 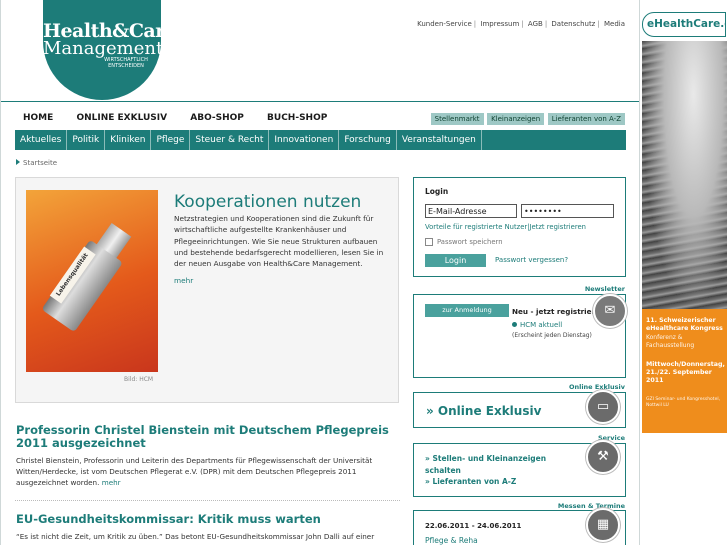 I want to click on arrow-right-icon, so click(x=18, y=162).